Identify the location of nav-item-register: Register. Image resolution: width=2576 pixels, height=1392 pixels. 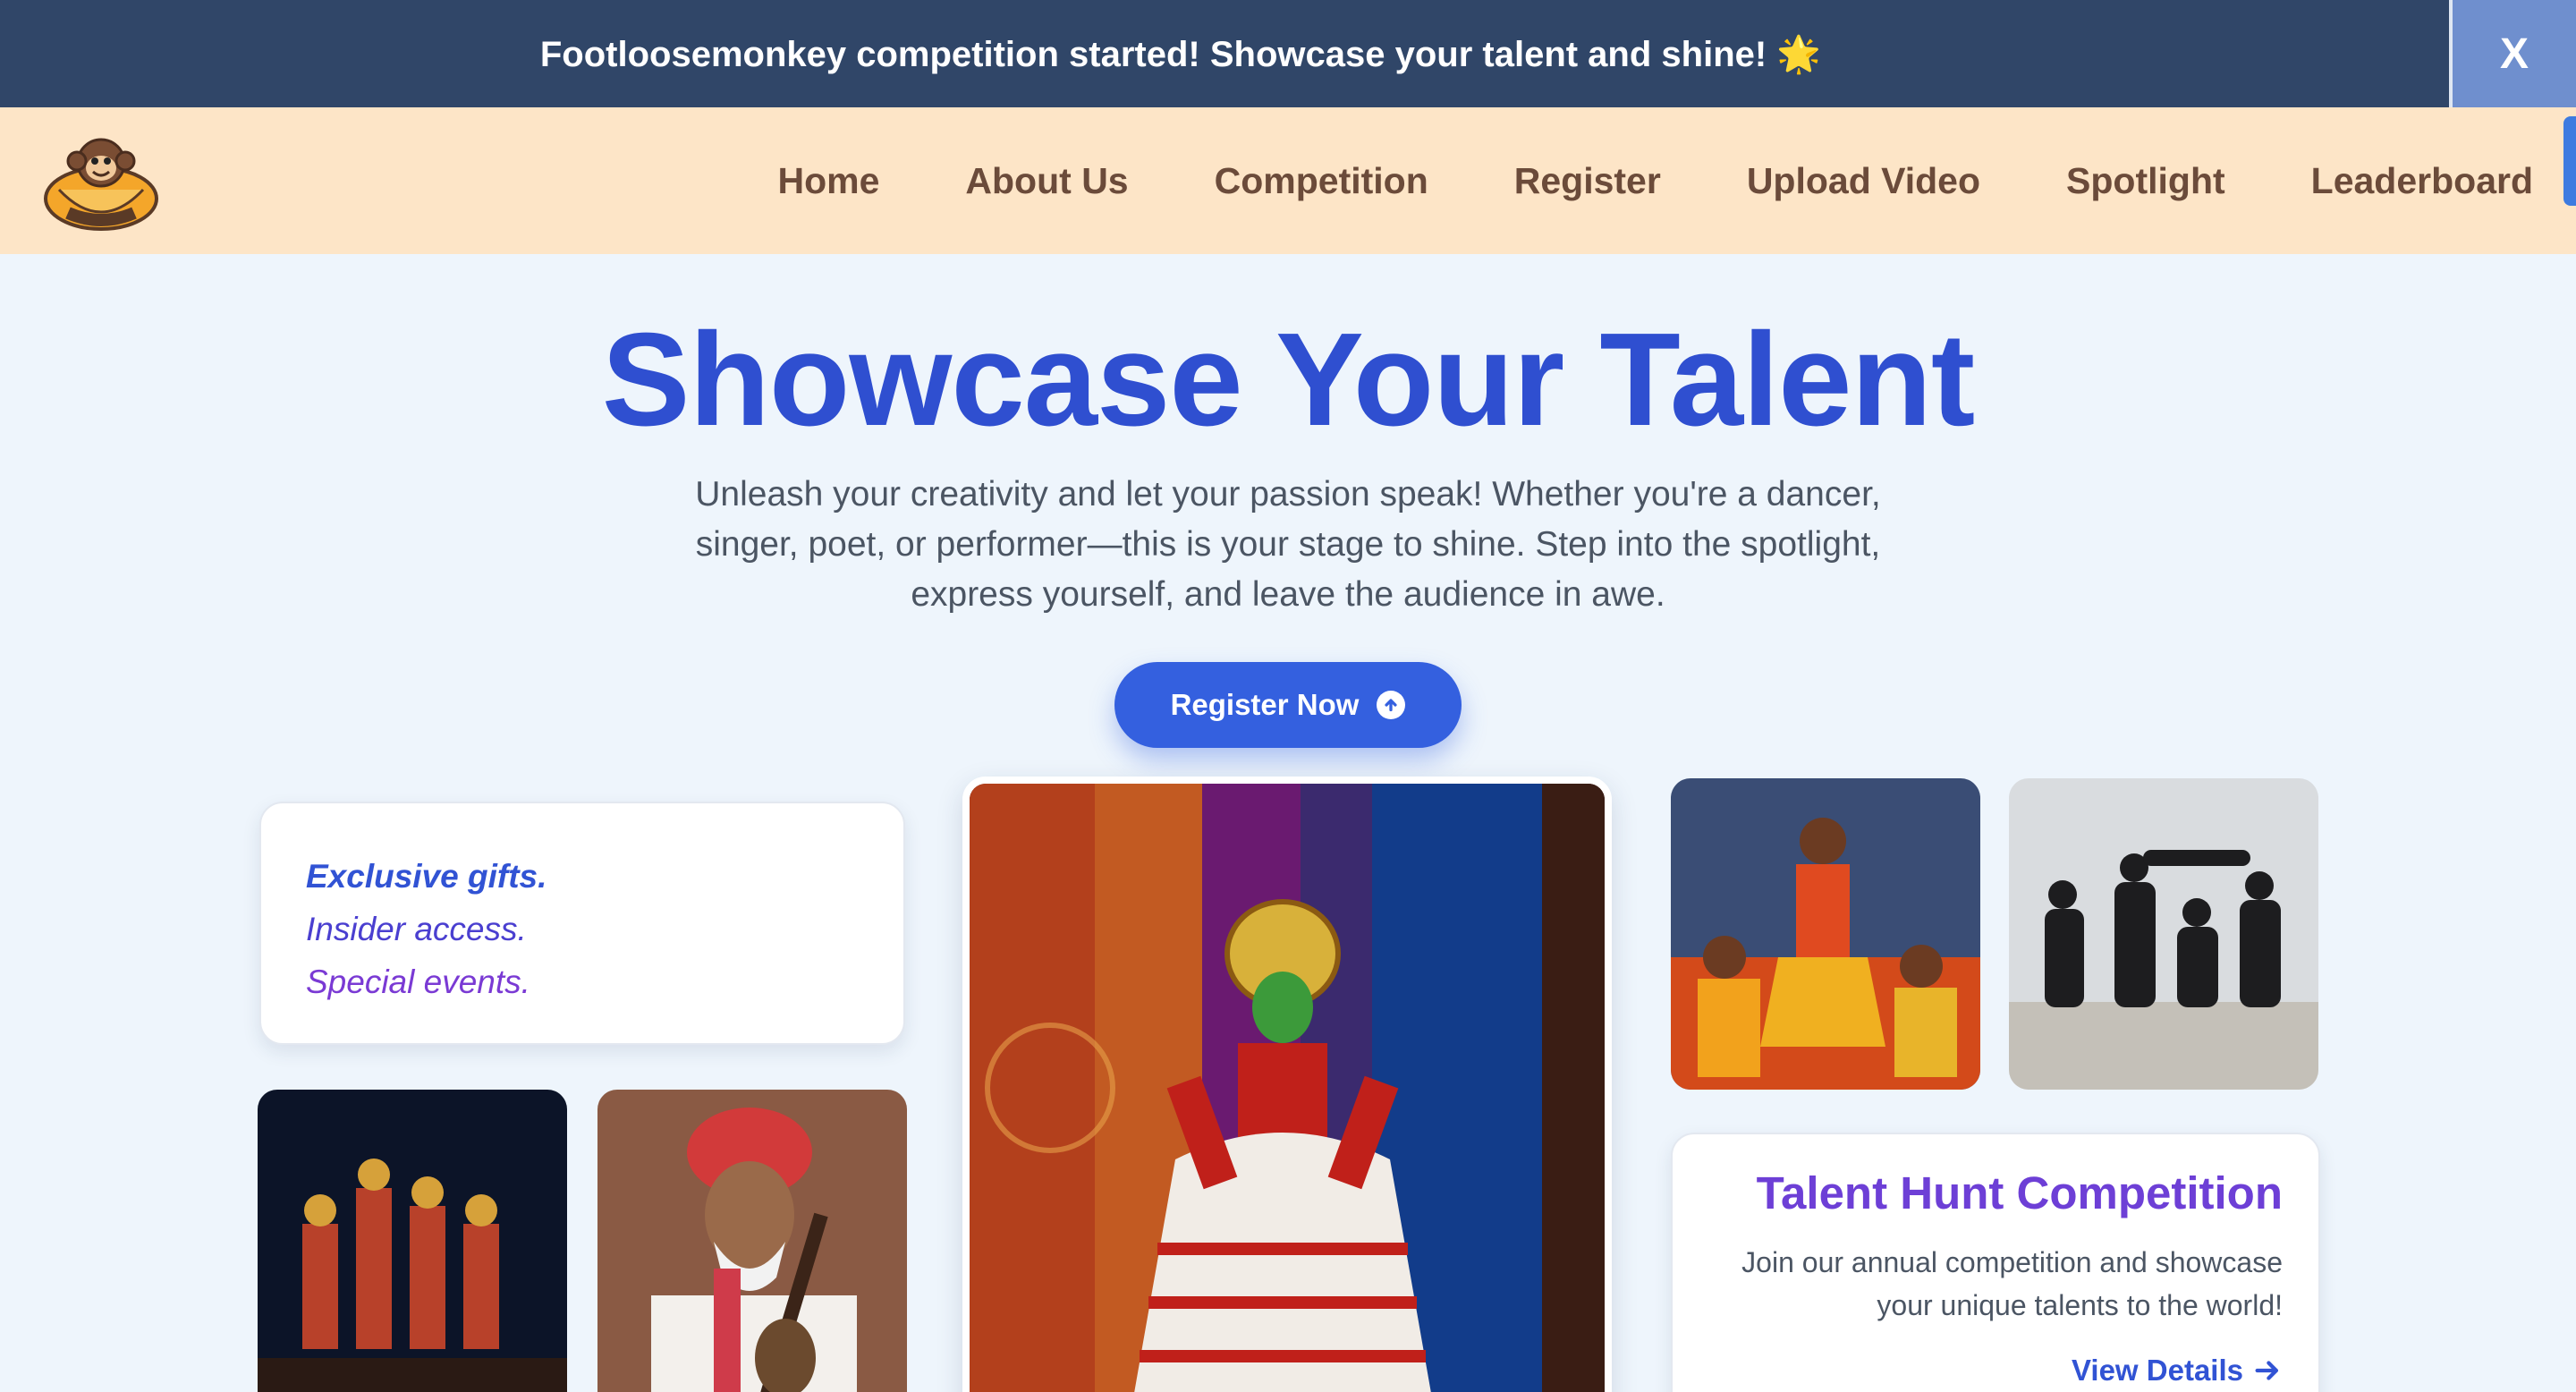
(1587, 181).